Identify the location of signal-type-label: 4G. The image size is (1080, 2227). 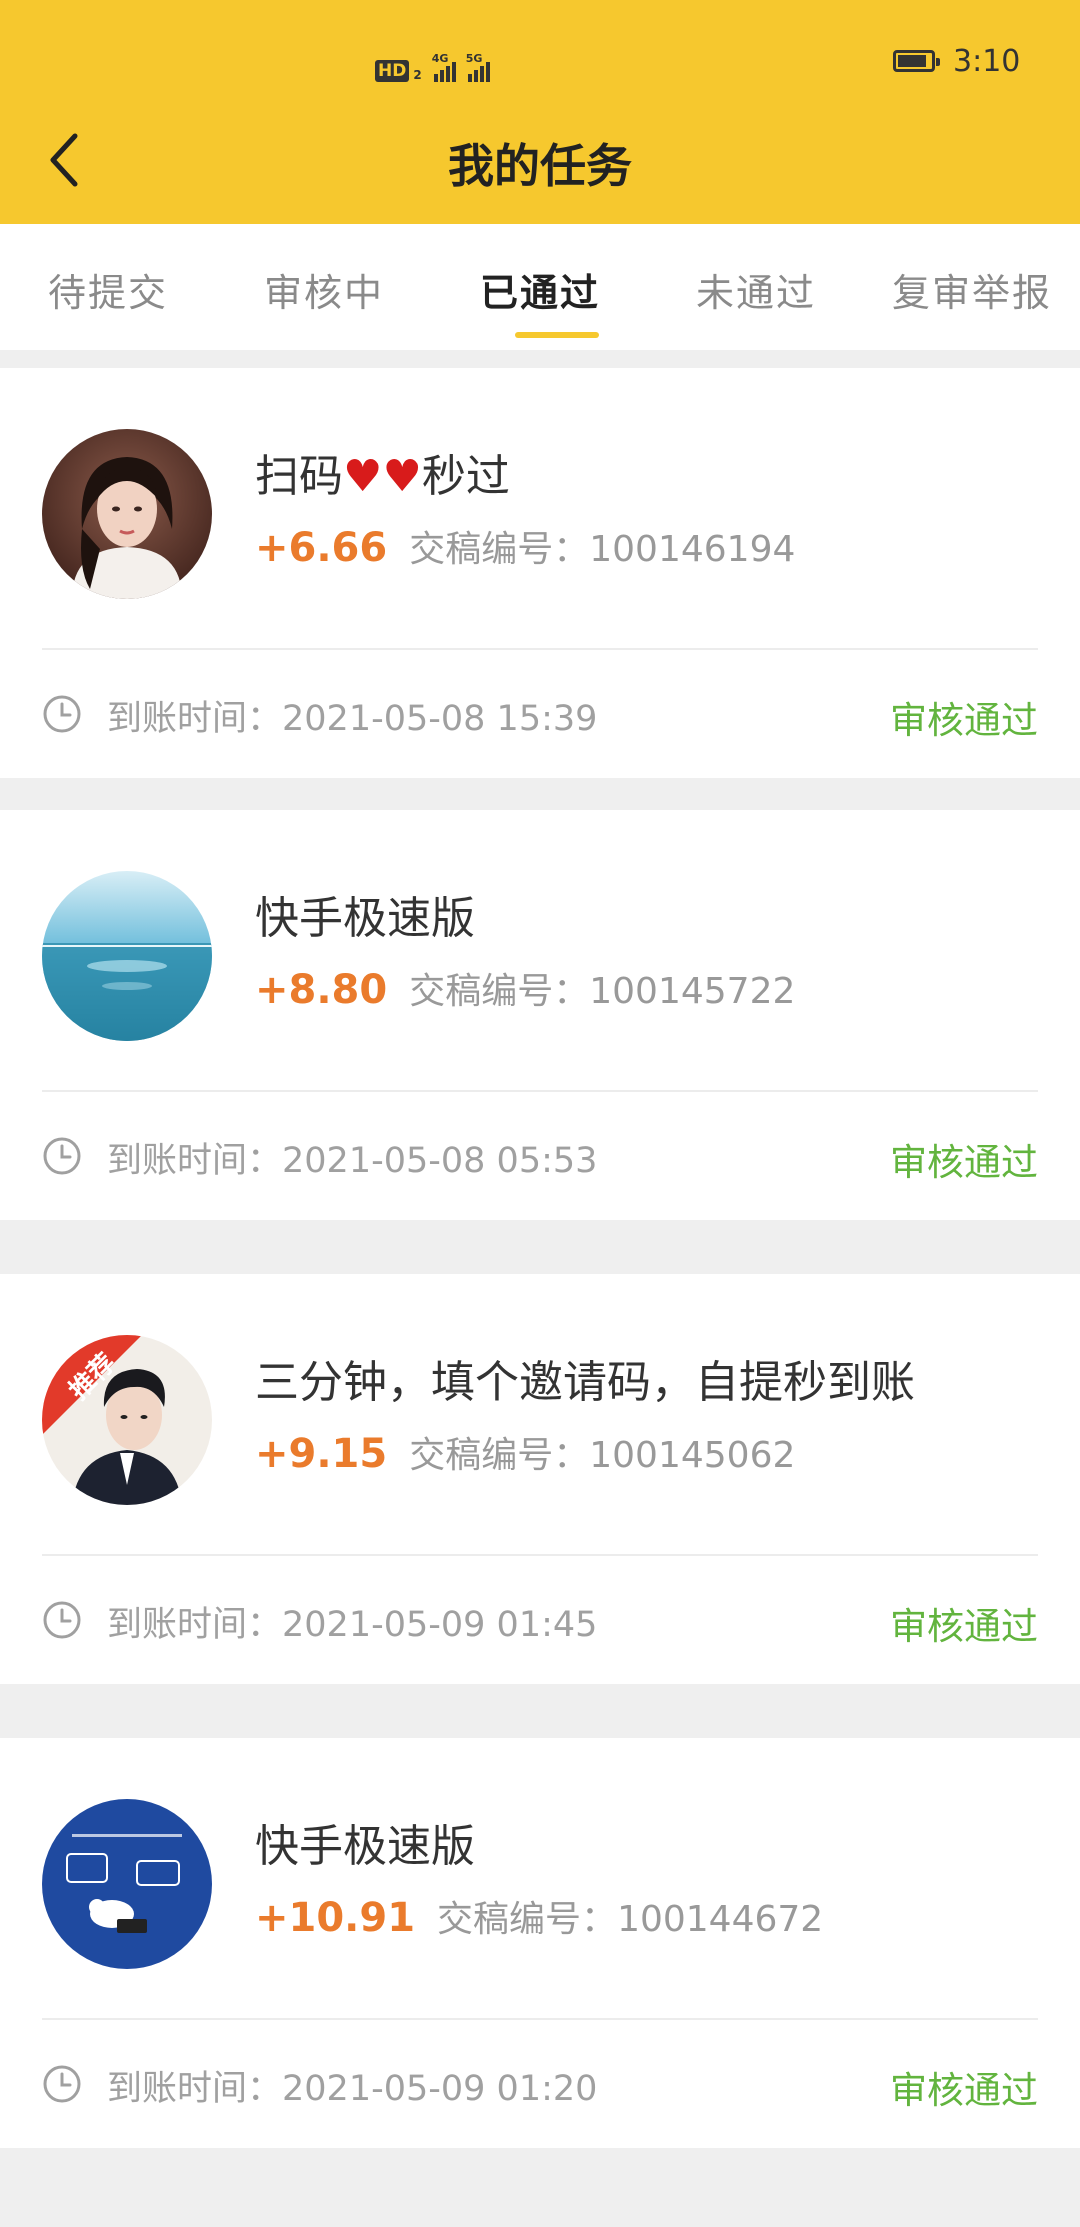
(440, 58).